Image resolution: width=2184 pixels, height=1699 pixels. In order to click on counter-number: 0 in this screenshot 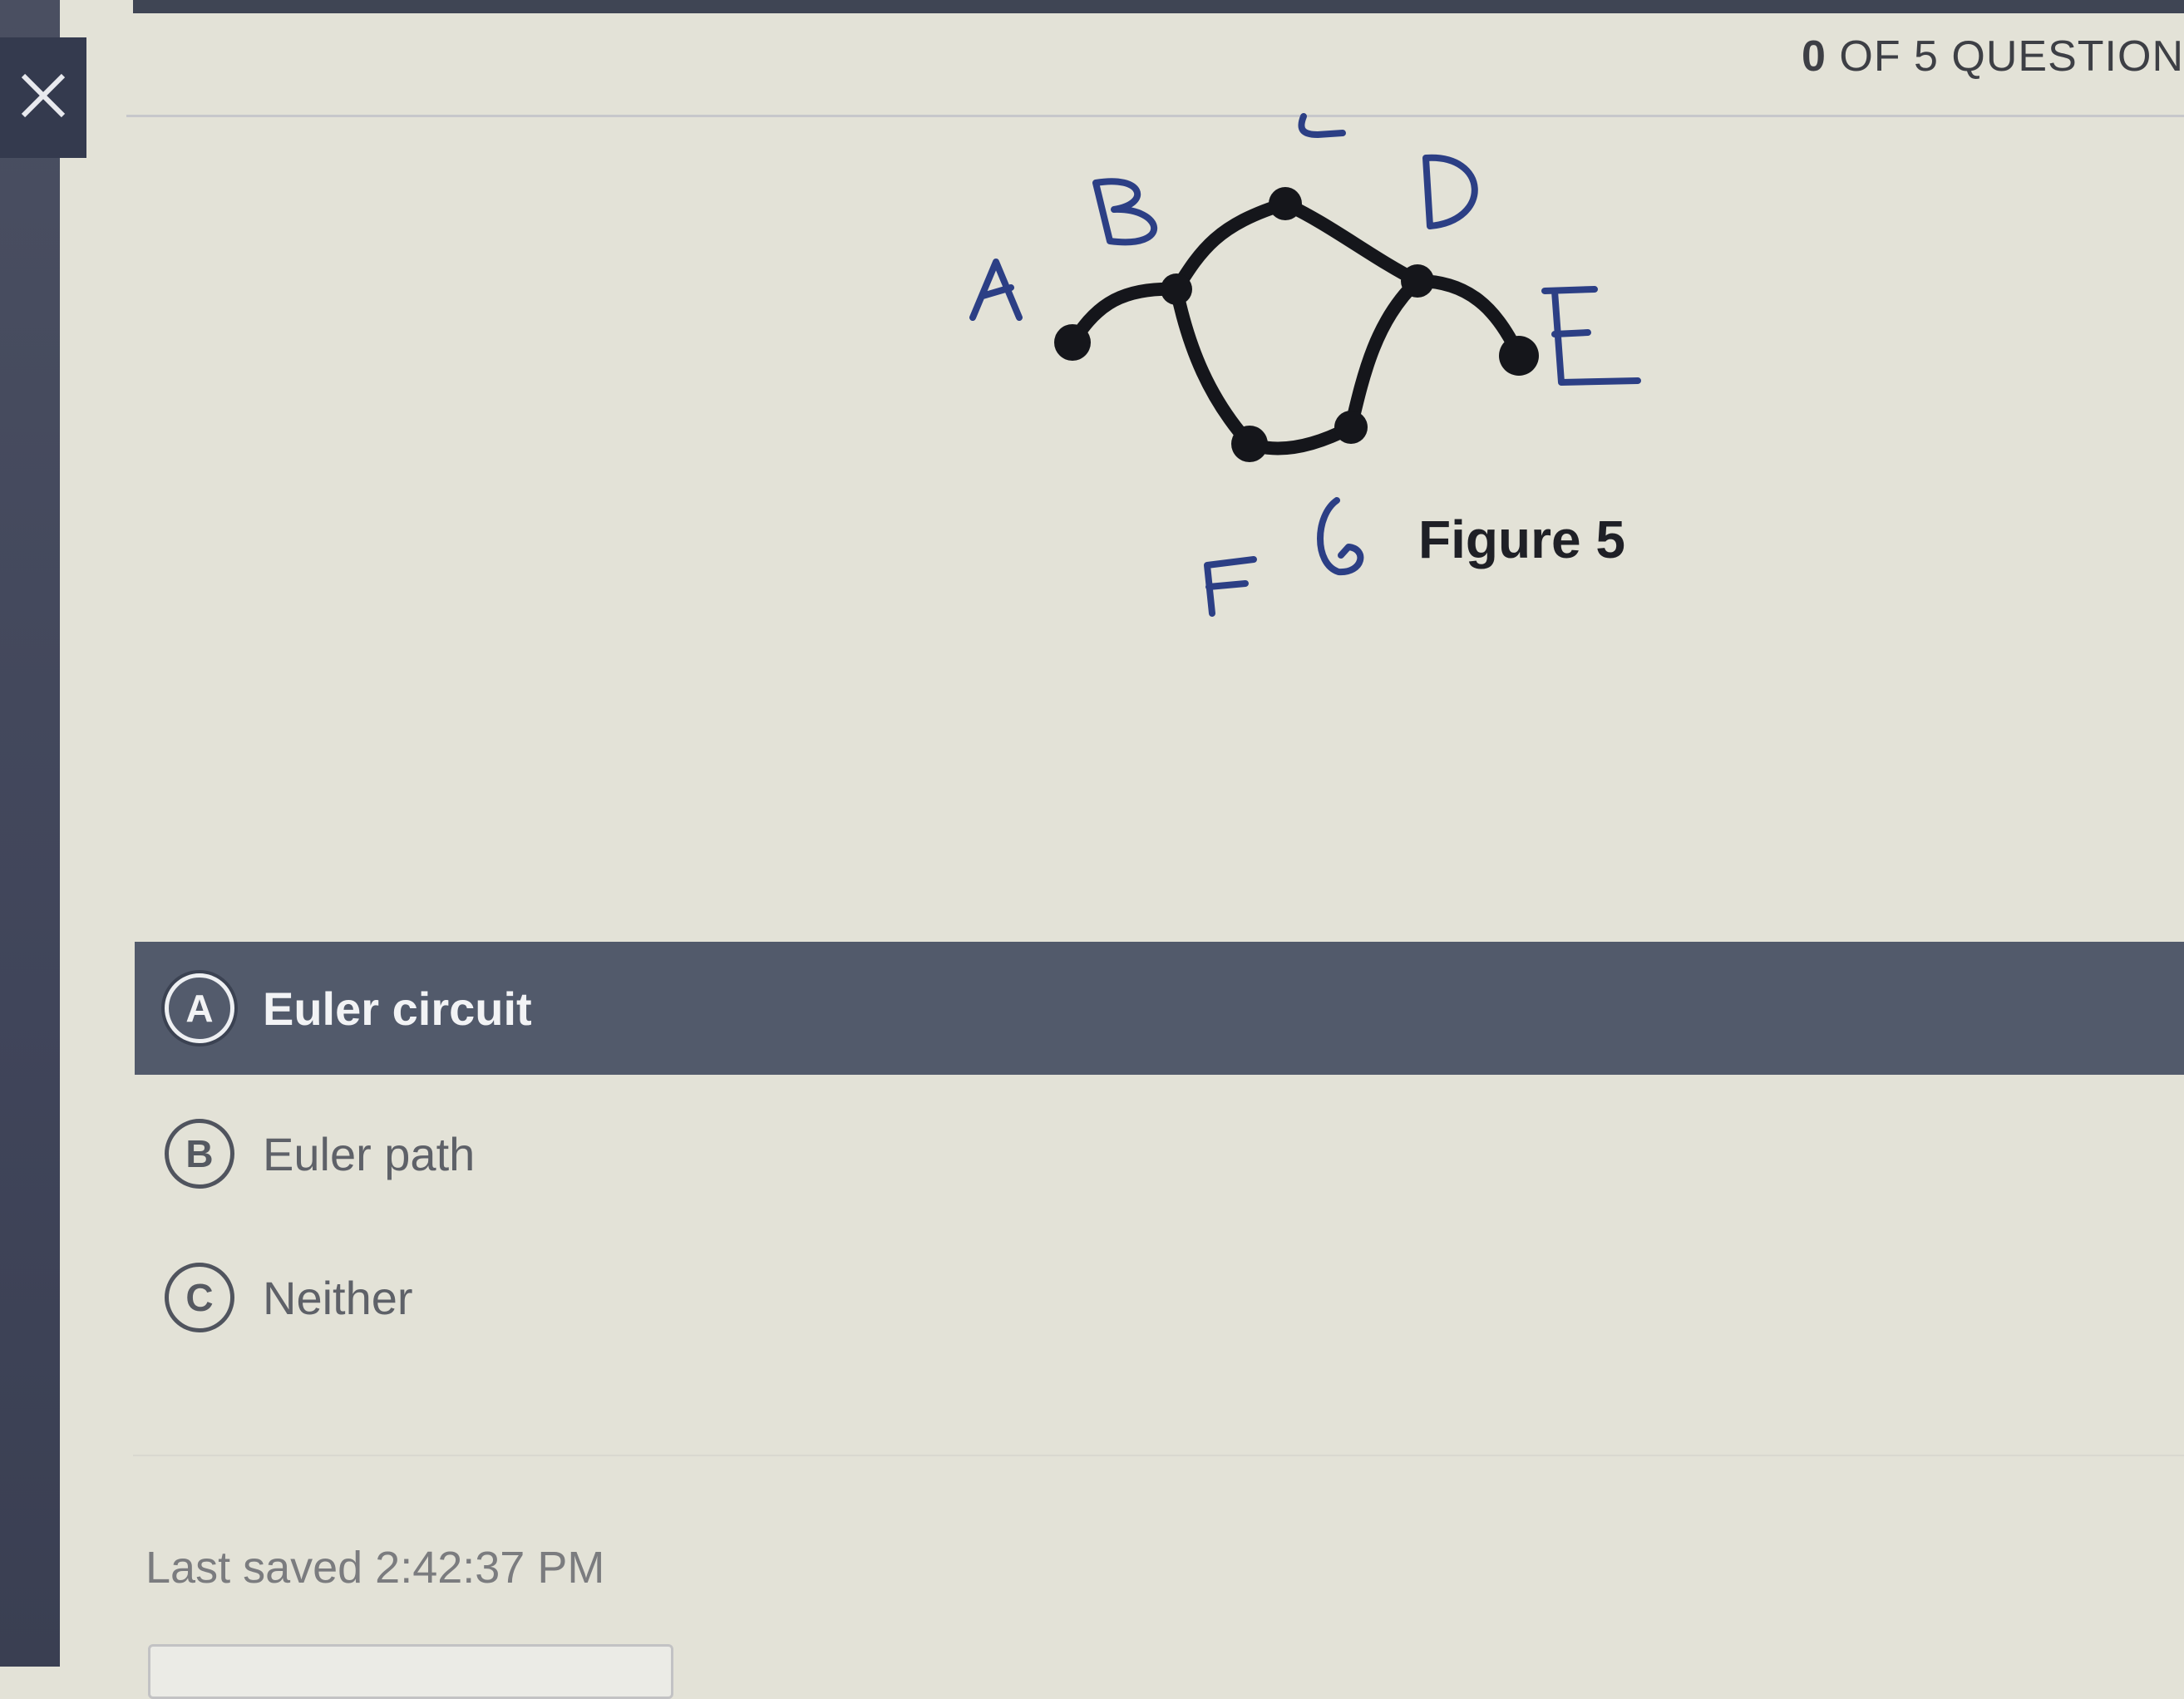, I will do `click(1814, 56)`.